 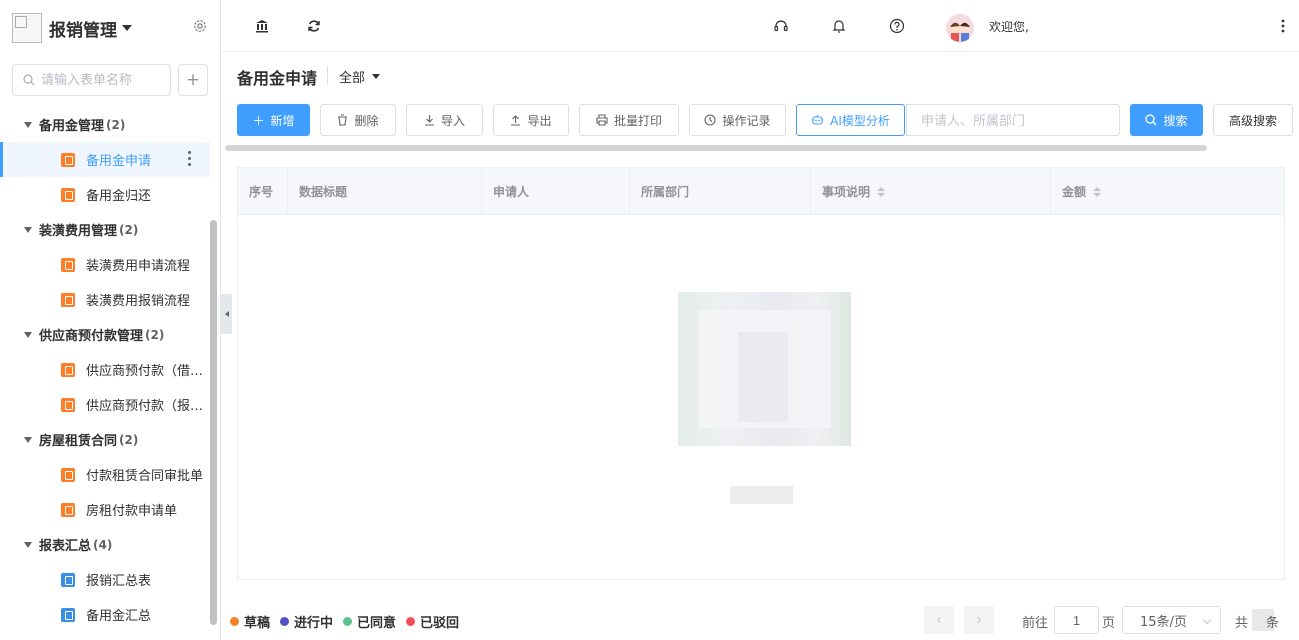 I want to click on clock-icon, so click(x=710, y=120).